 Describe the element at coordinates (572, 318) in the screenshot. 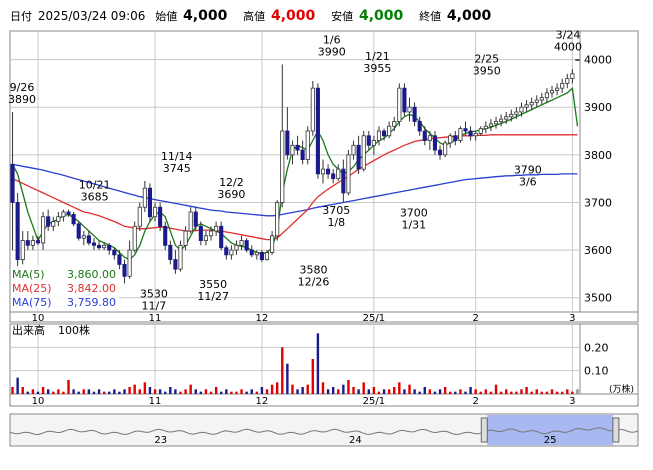

I see `month-tick-label: 3` at that location.